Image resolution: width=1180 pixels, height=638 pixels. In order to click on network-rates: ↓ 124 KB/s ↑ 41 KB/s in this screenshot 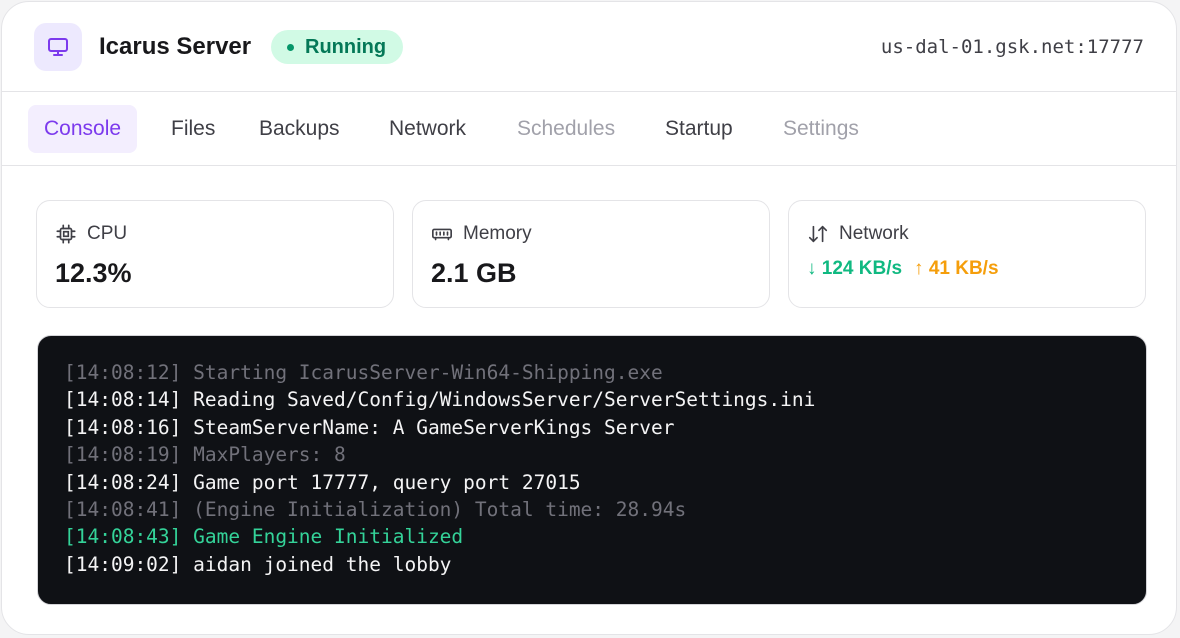, I will do `click(903, 269)`.